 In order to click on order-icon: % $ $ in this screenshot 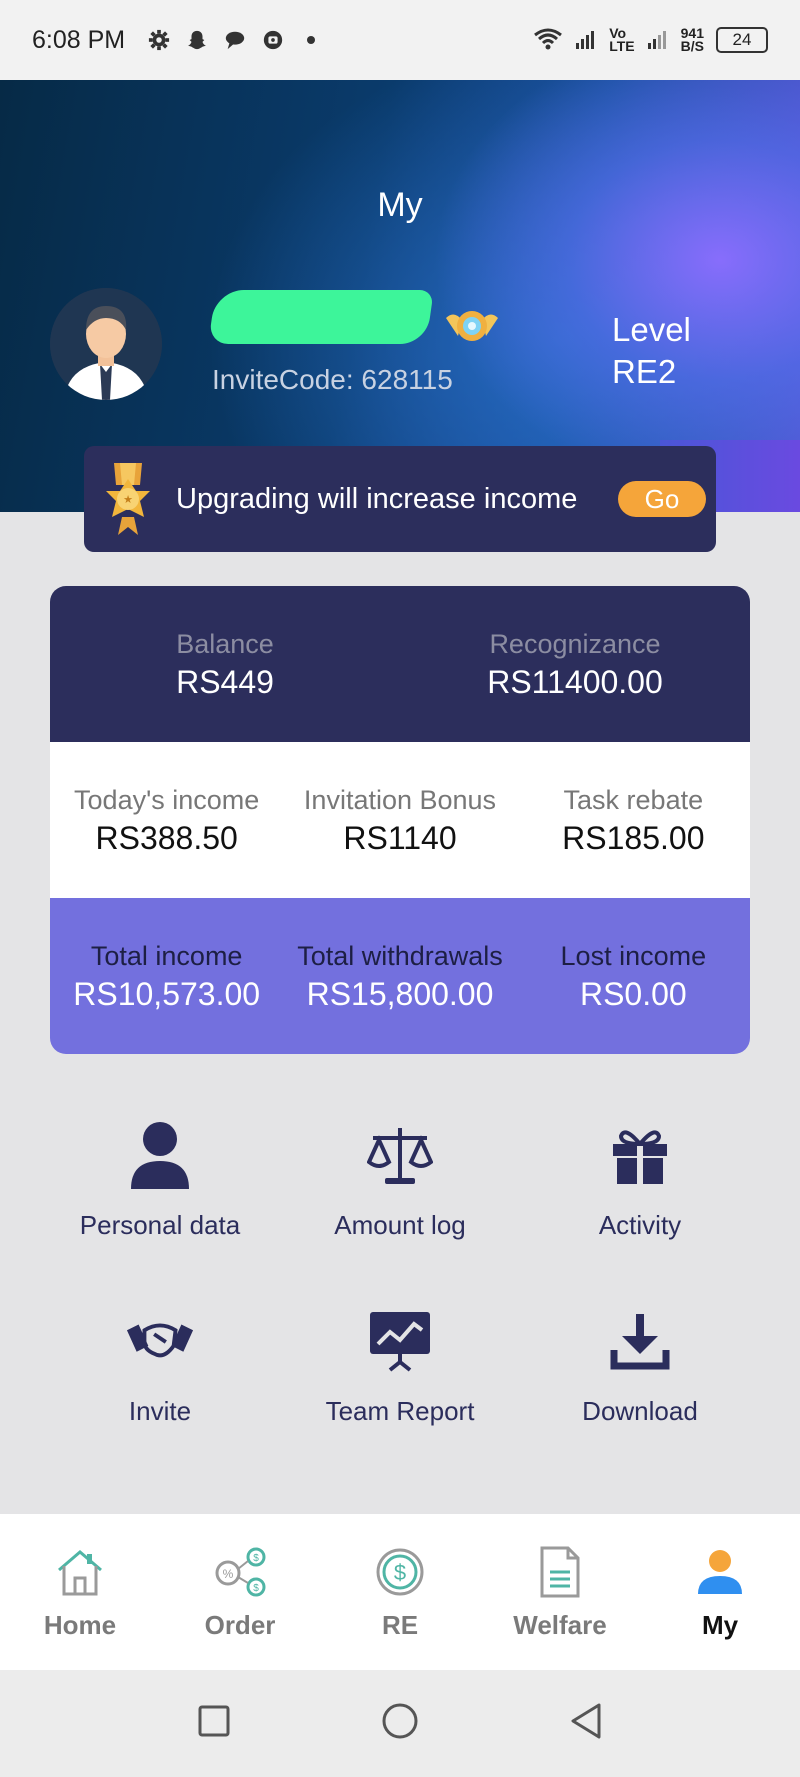, I will do `click(240, 1572)`.